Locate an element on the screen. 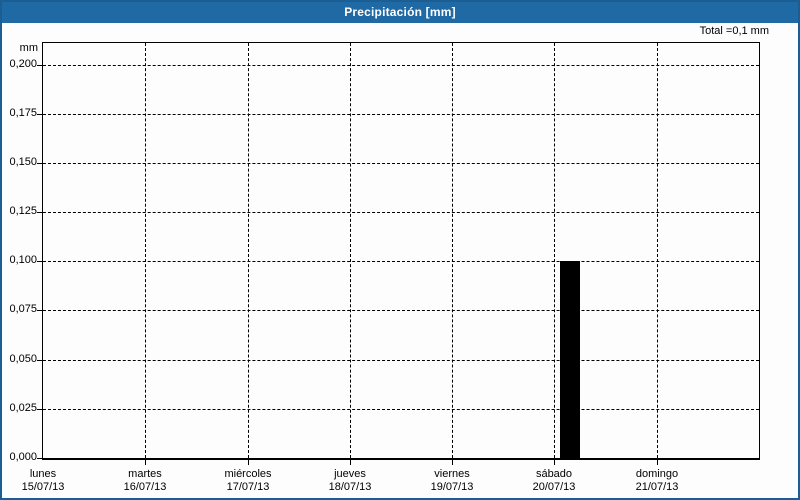 This screenshot has height=500, width=800. day-date-label: 18/07/13 is located at coordinates (350, 487).